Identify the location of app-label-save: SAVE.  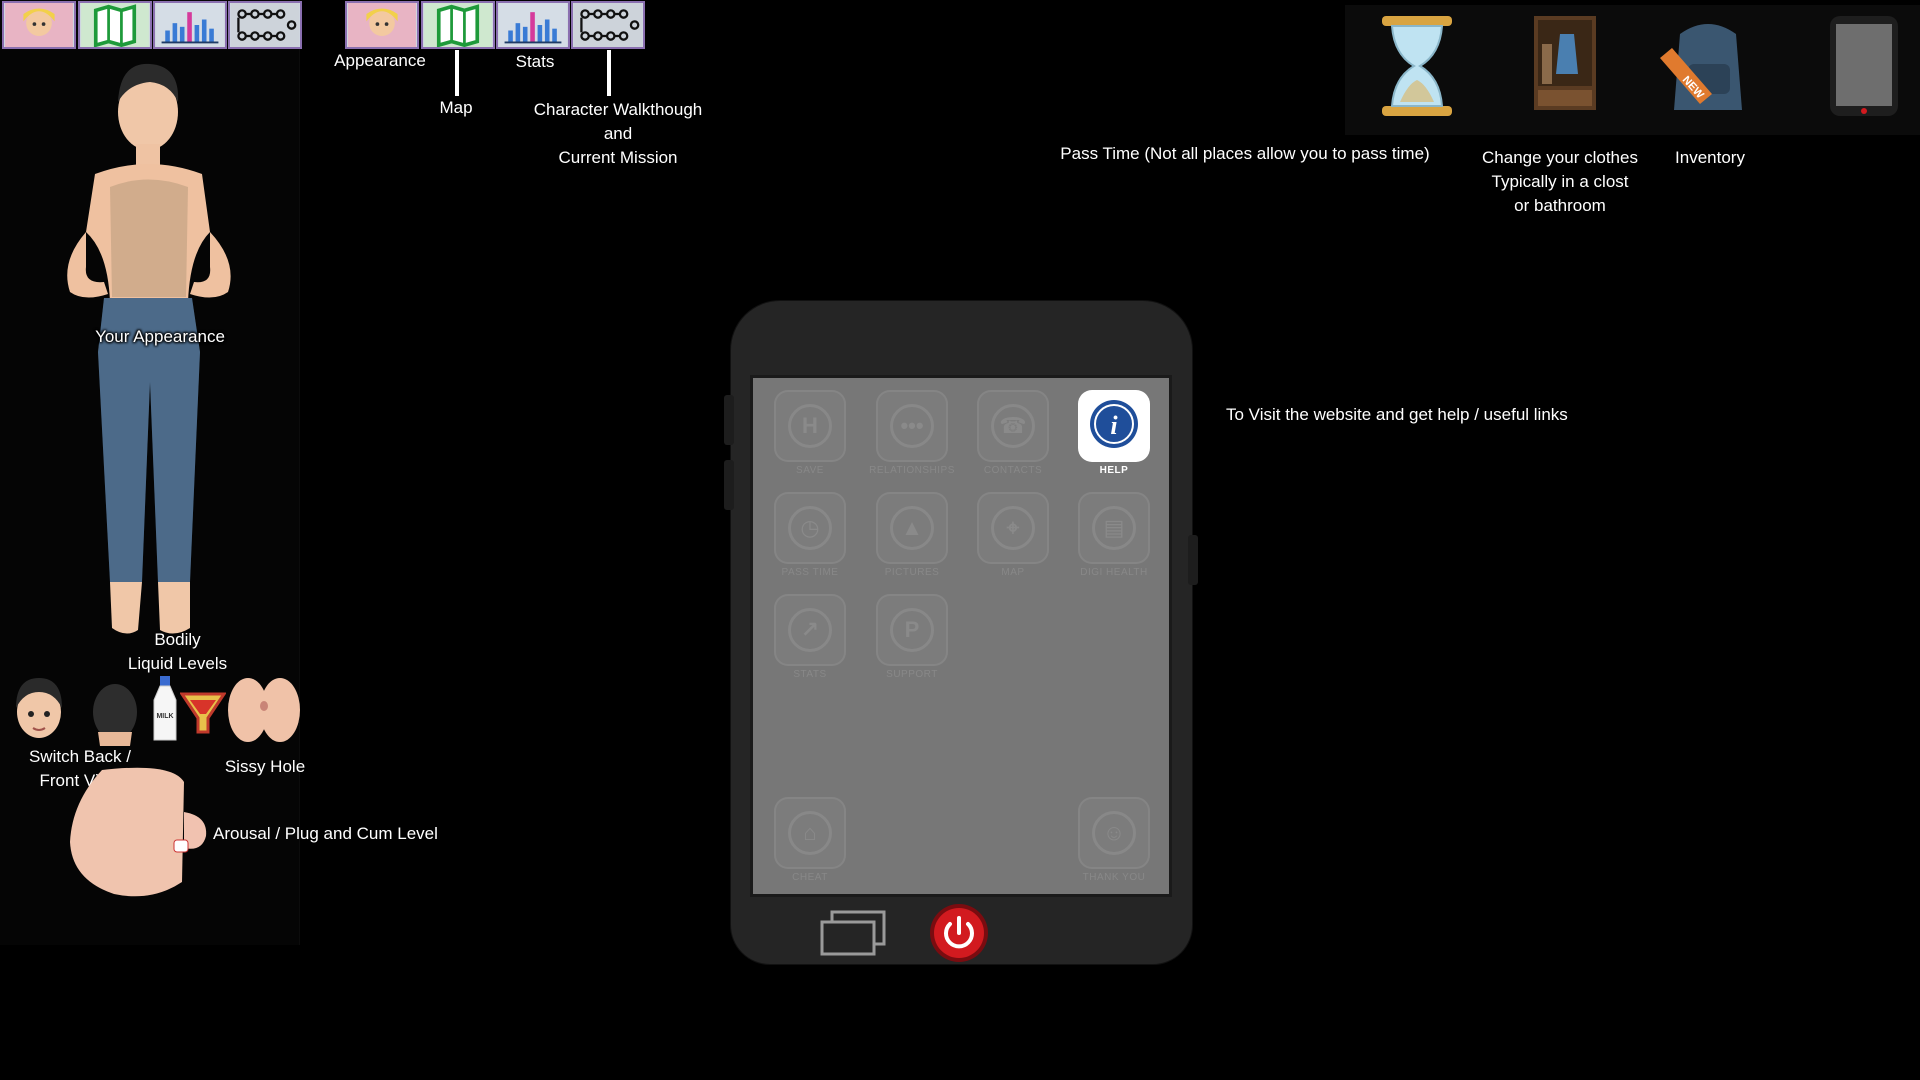
(810, 470).